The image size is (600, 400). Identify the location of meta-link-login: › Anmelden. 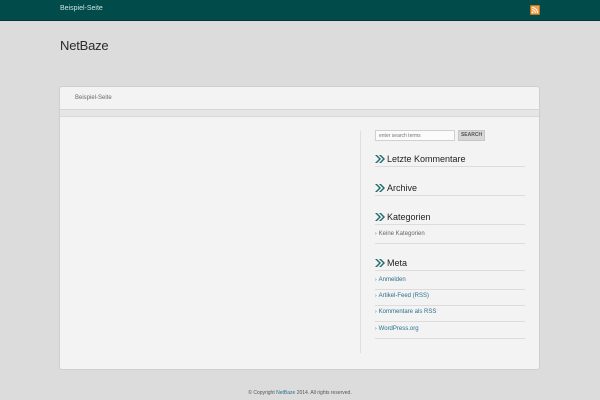
(390, 280).